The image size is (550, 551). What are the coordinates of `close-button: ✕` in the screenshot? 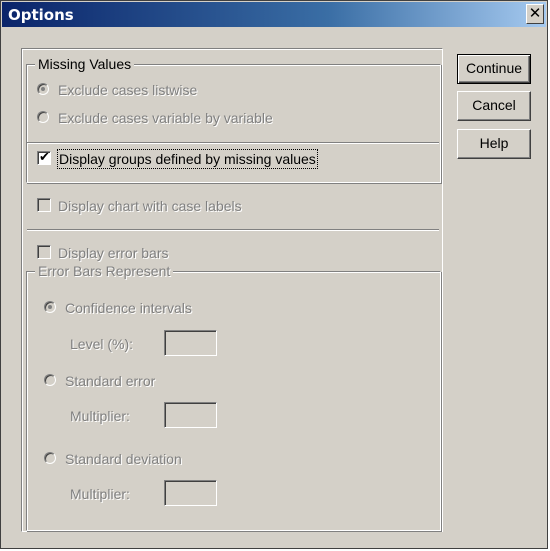 It's located at (535, 14).